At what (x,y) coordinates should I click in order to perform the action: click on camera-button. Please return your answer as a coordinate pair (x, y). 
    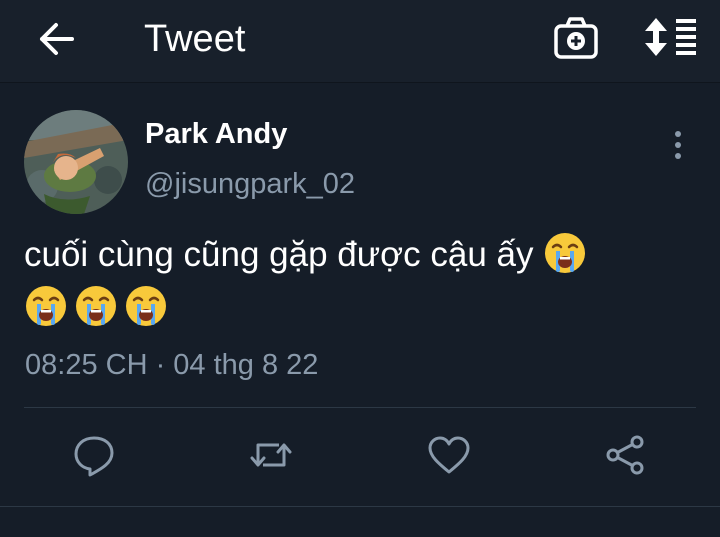
    Looking at the image, I should click on (576, 38).